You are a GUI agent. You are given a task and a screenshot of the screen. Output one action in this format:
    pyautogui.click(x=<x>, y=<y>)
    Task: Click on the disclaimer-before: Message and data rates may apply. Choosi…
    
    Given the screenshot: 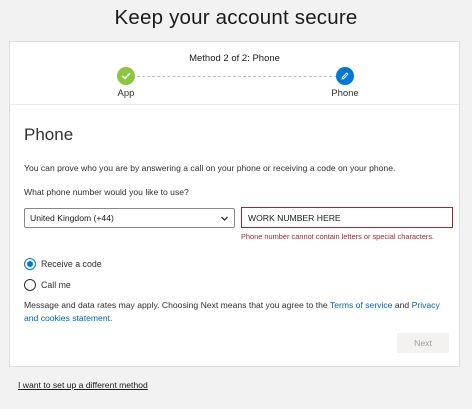 What is the action you would take?
    pyautogui.click(x=177, y=305)
    